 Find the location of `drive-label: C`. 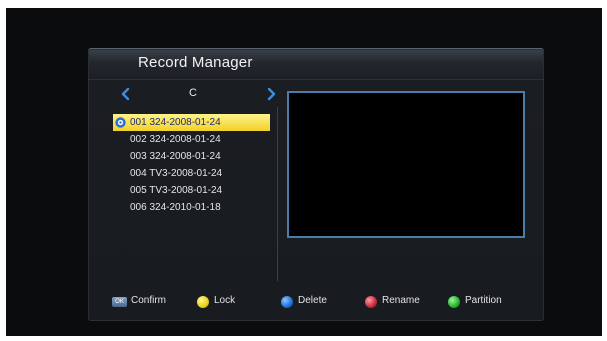

drive-label: C is located at coordinates (193, 93).